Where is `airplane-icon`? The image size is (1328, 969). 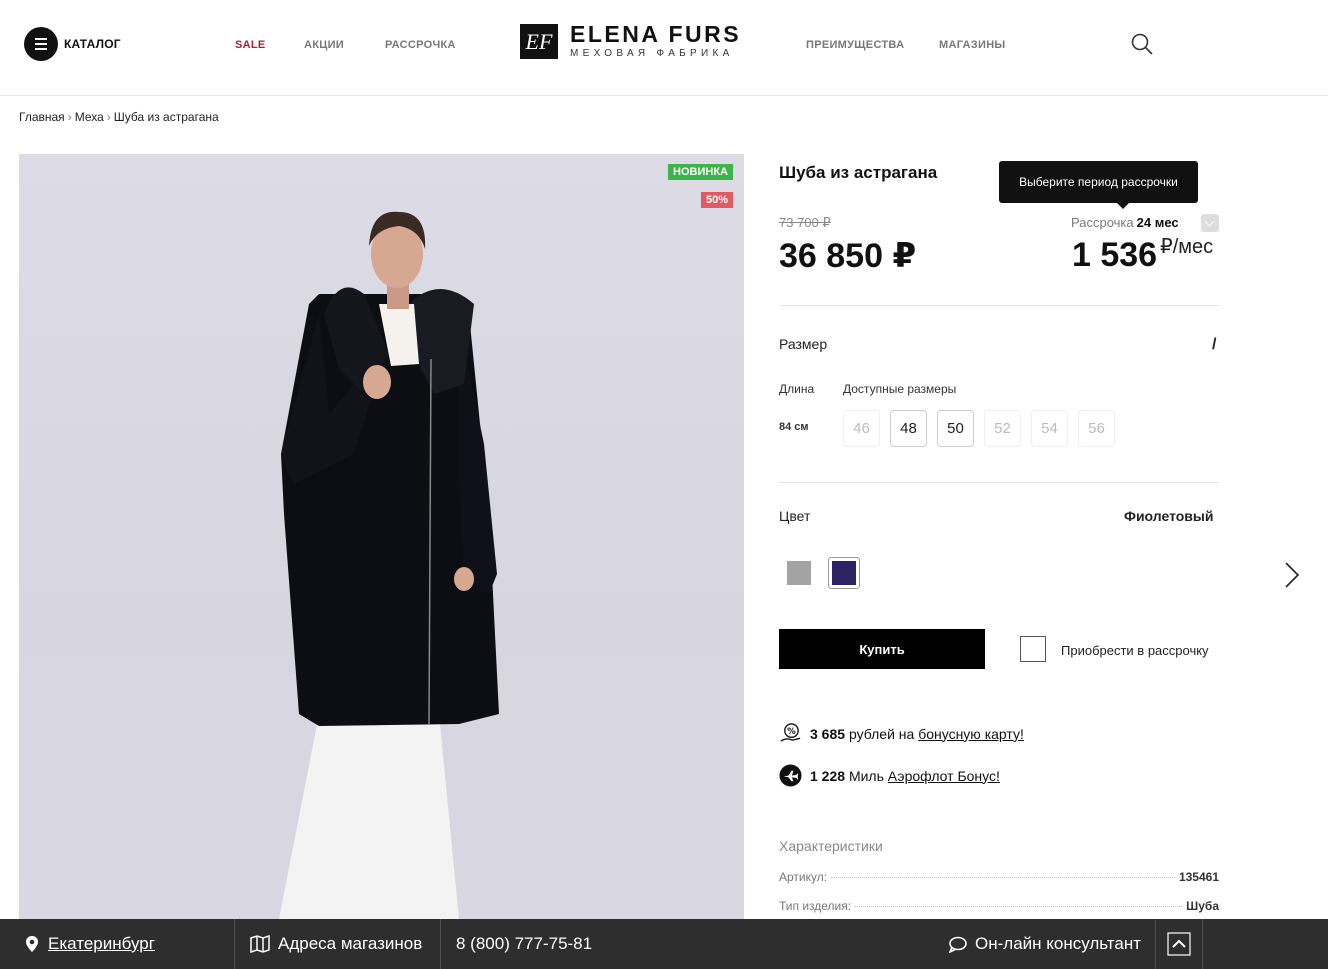
airplane-icon is located at coordinates (790, 775).